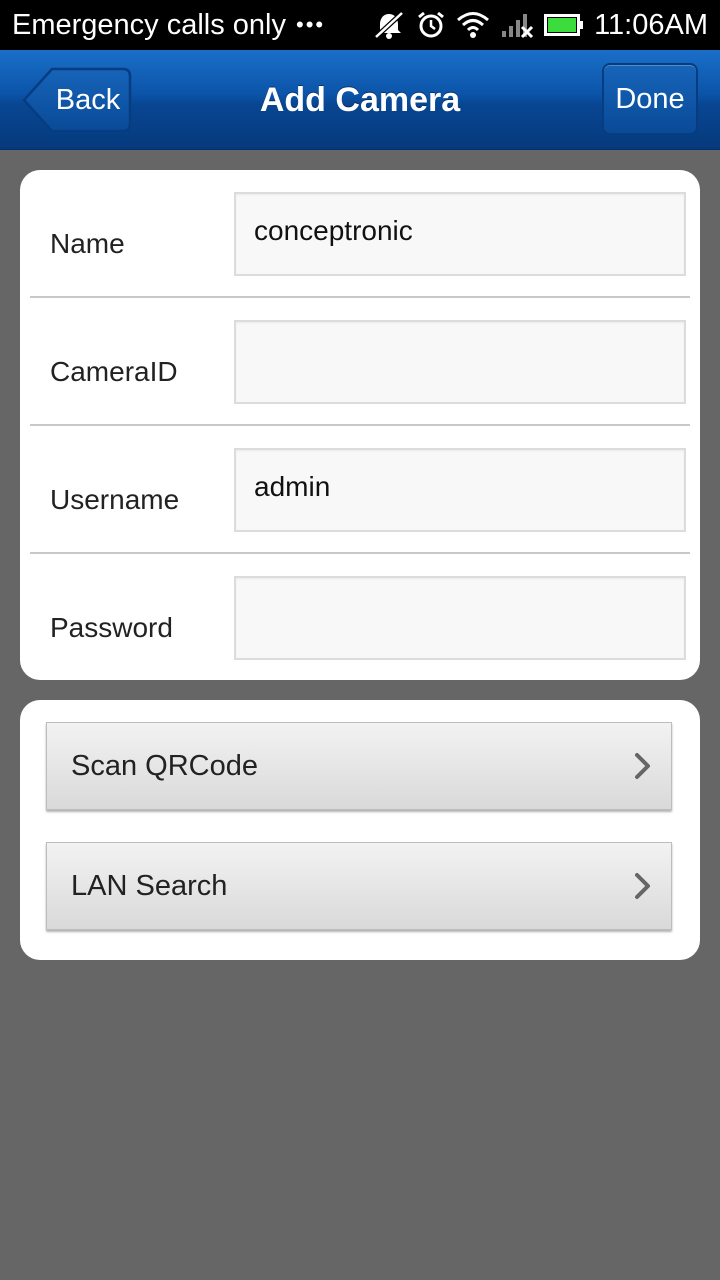 The width and height of the screenshot is (720, 1280). Describe the element at coordinates (360, 100) in the screenshot. I see `navigation-bar: Add Camera Back Done` at that location.